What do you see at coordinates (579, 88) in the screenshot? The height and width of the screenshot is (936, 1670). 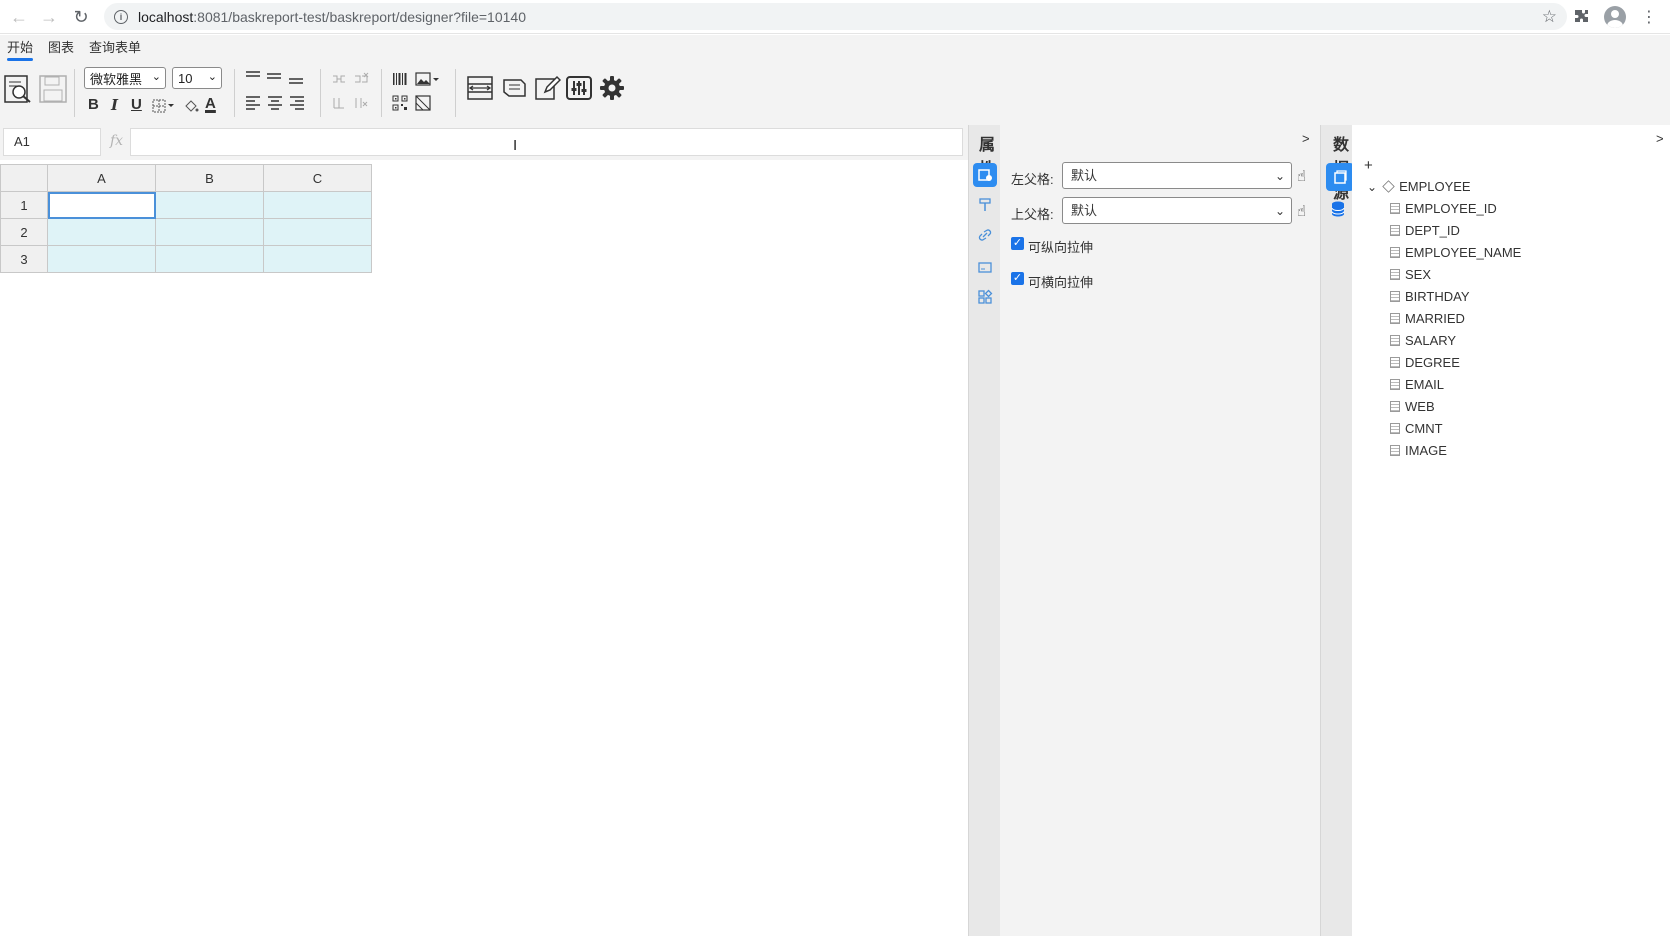 I see `sliders-icon` at bounding box center [579, 88].